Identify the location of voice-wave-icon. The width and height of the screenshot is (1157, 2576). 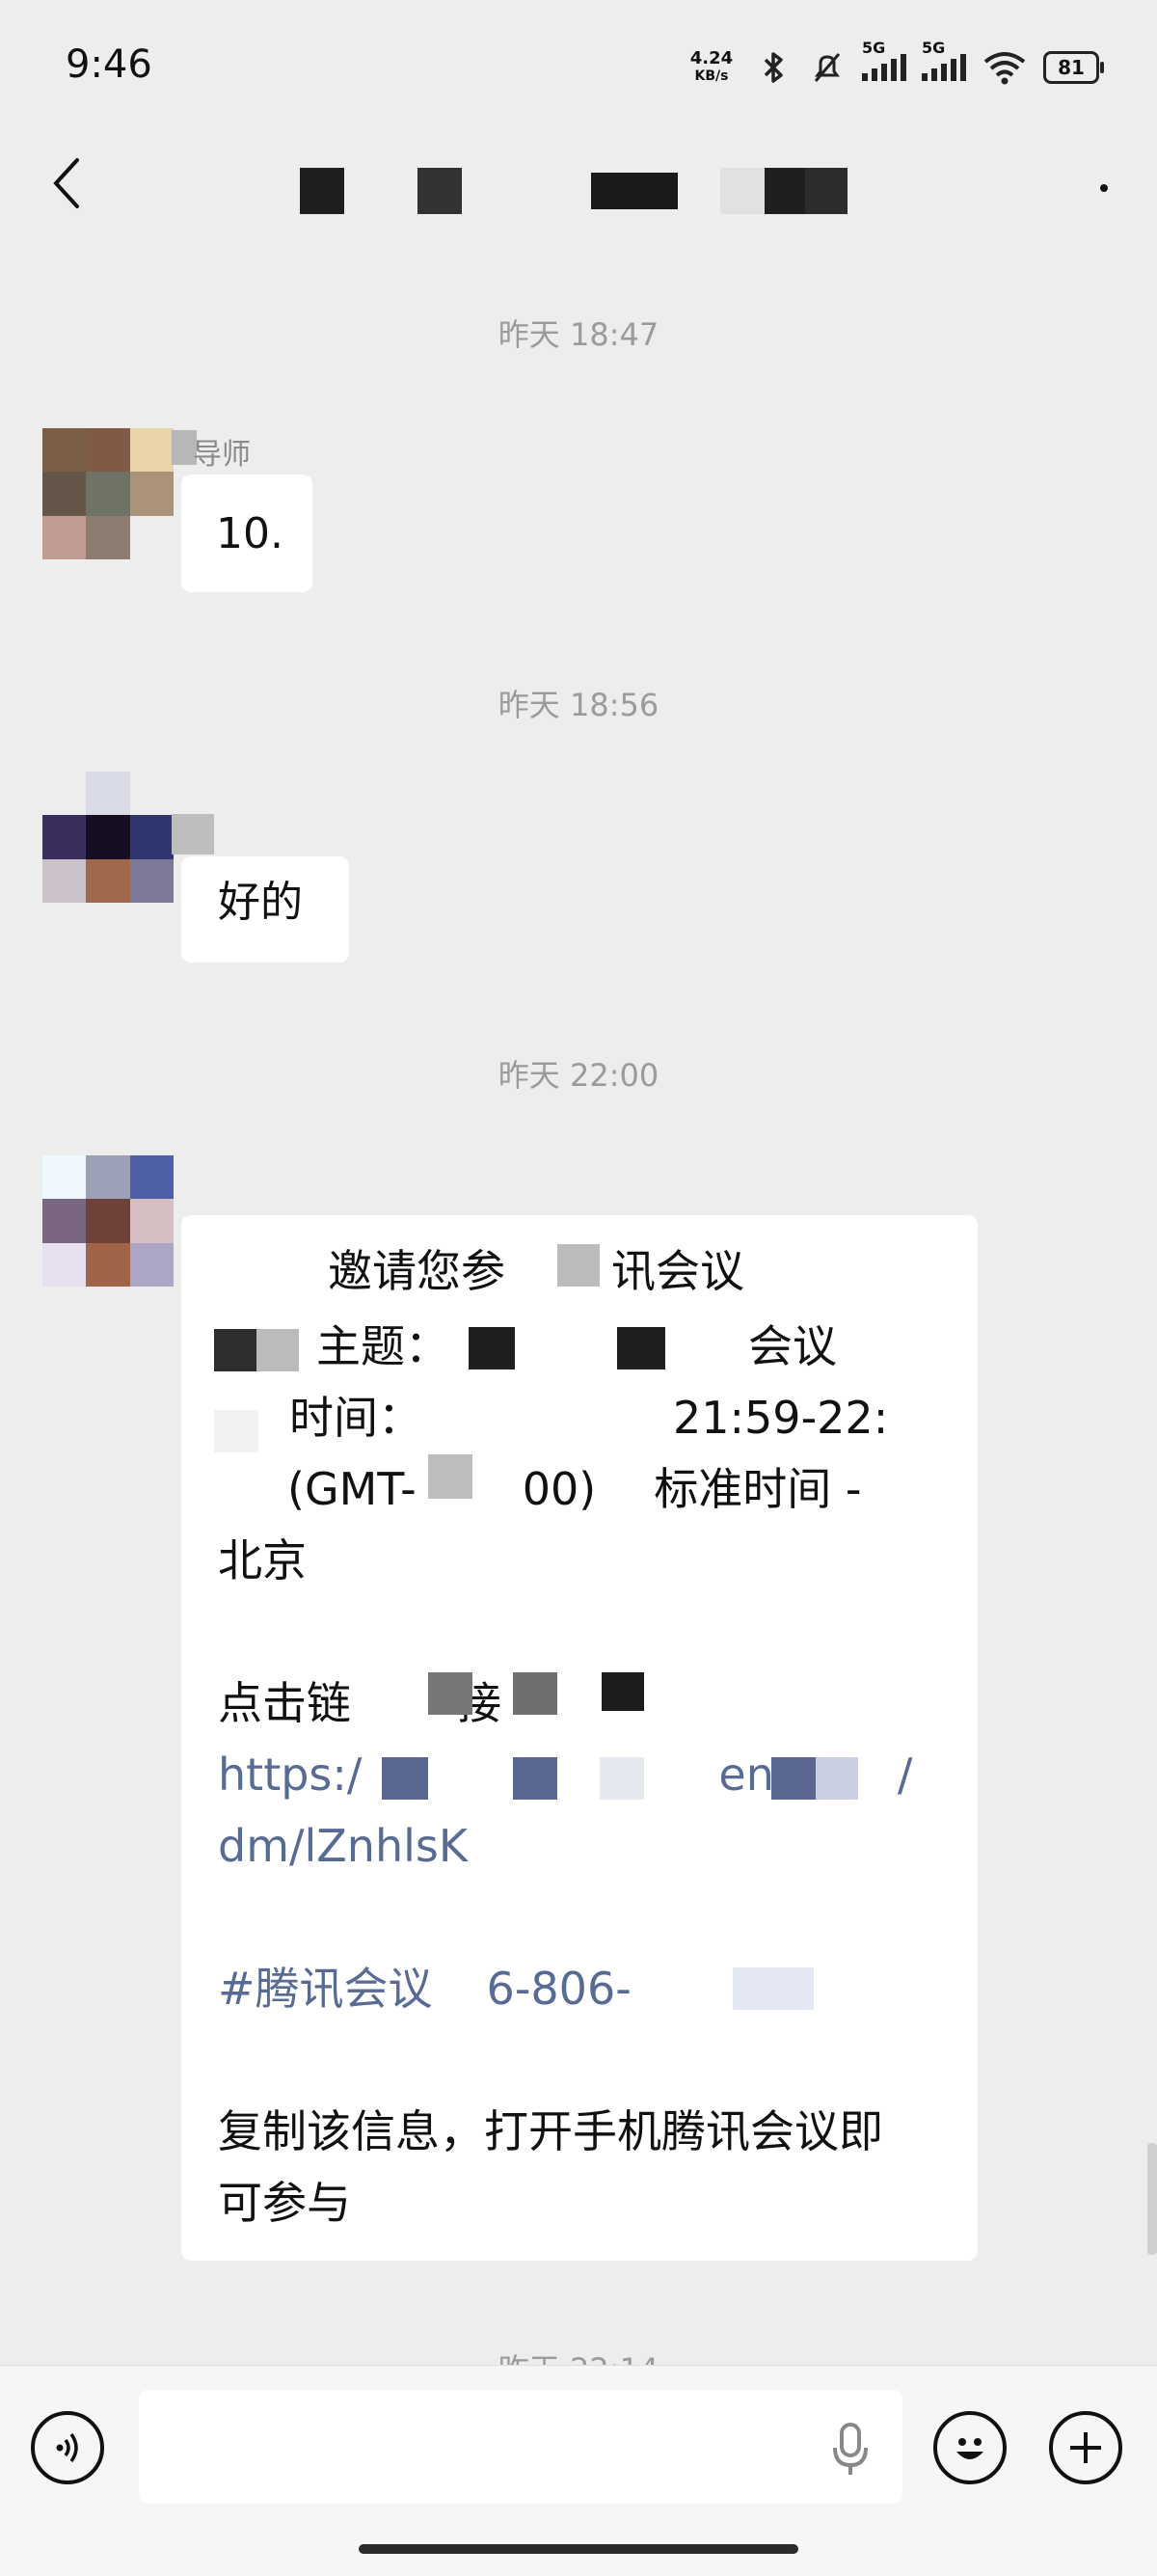
(67, 2447).